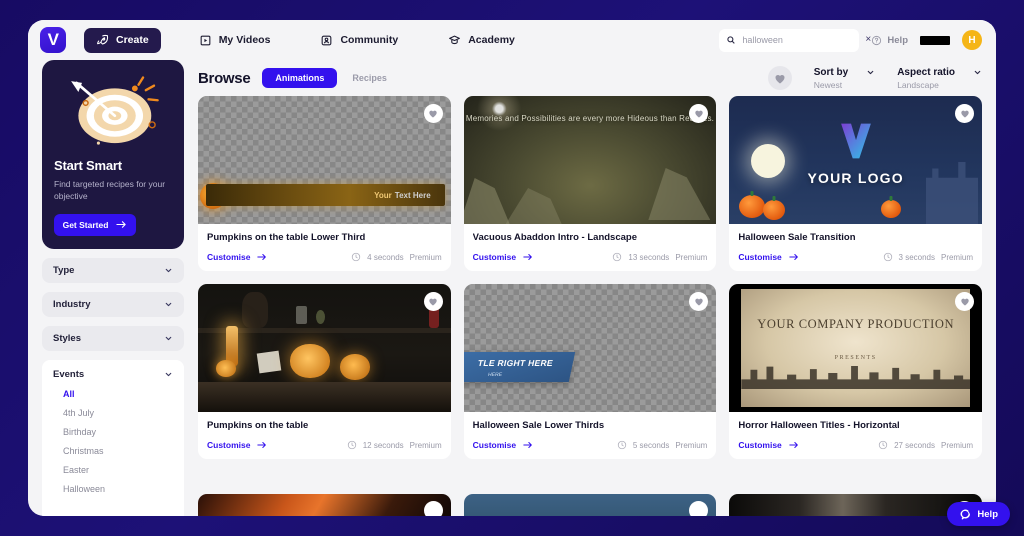  I want to click on nav-item-create: Create, so click(122, 40).